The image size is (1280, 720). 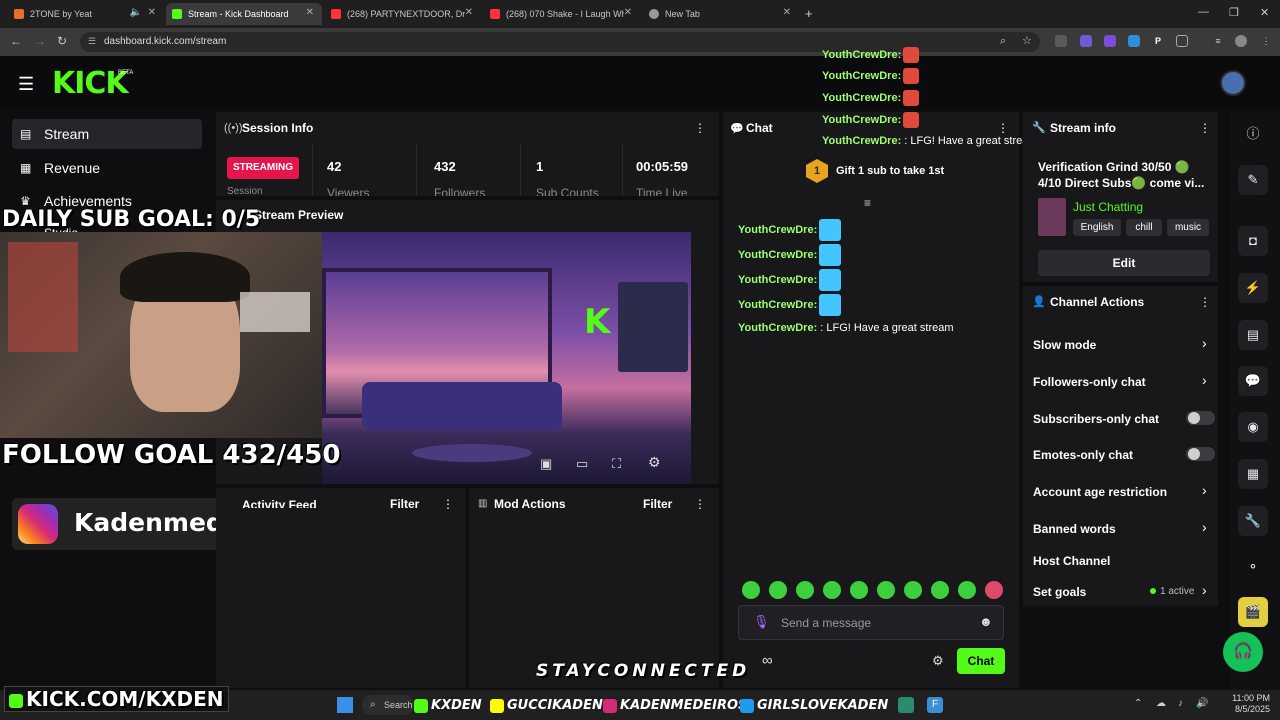 I want to click on infinity-icon: ∞, so click(x=767, y=660).